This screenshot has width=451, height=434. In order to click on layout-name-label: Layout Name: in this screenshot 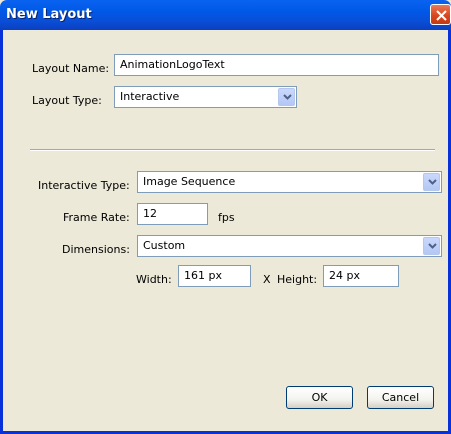, I will do `click(71, 68)`.